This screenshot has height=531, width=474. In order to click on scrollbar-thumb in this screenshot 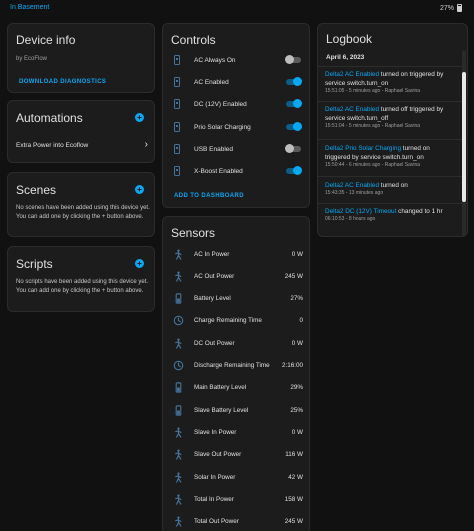, I will do `click(464, 137)`.